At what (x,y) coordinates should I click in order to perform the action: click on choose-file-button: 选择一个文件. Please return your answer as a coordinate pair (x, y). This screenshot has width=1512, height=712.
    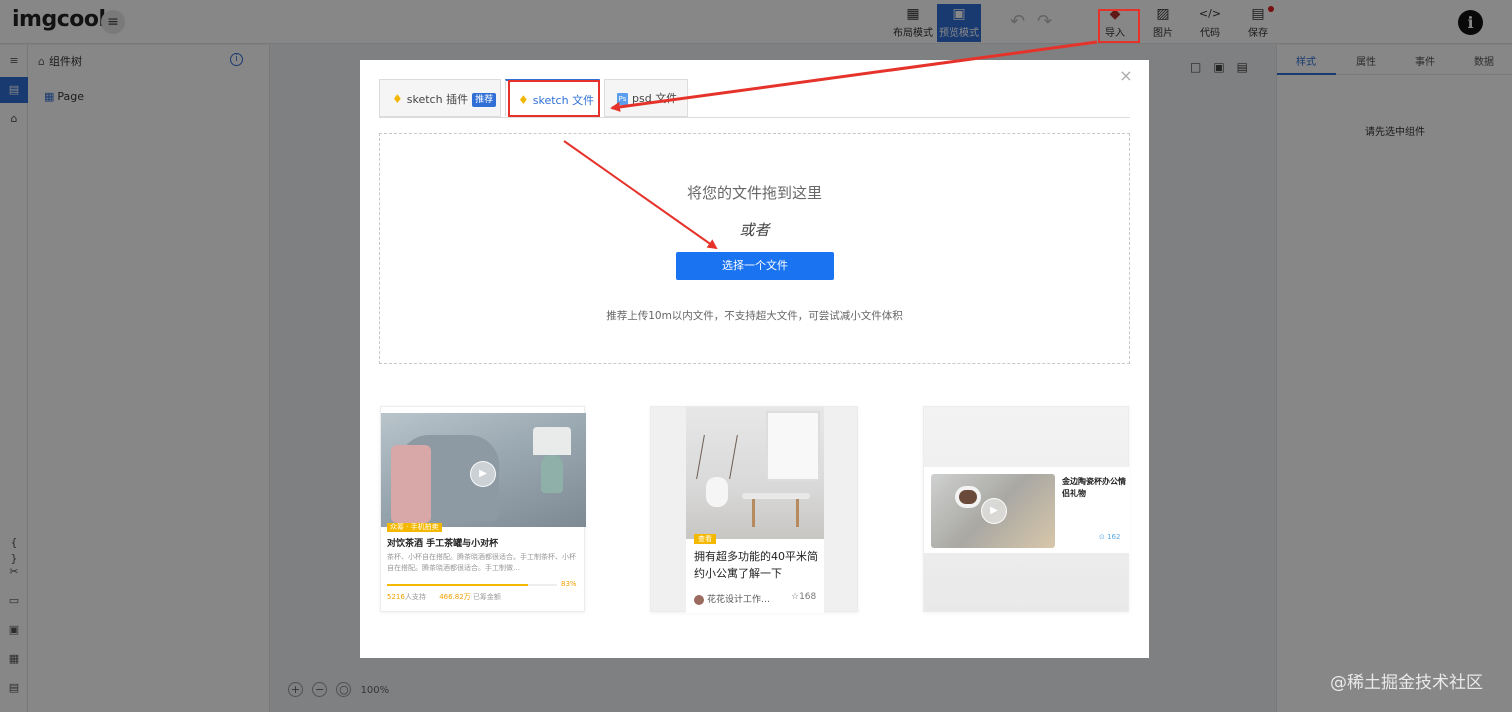
    Looking at the image, I should click on (755, 266).